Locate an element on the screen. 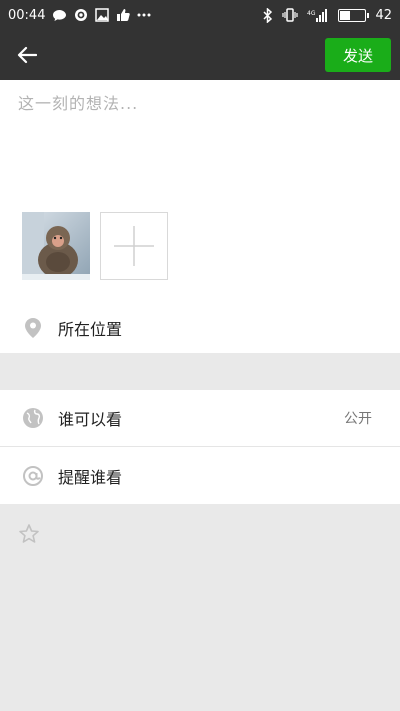  status-right: 4G 42 is located at coordinates (327, 15).